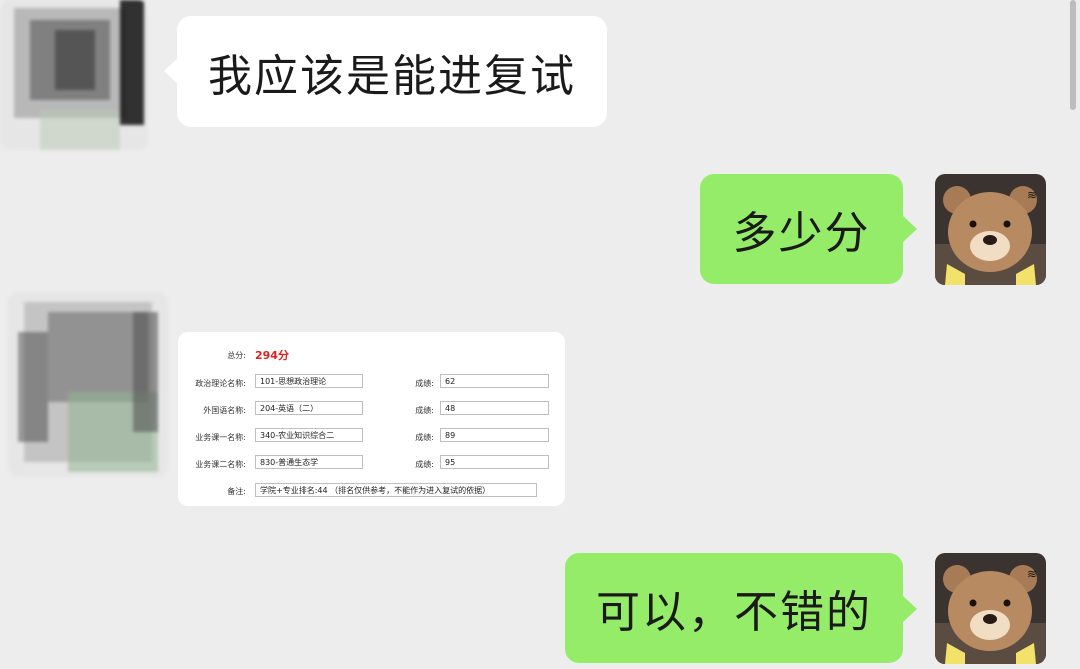 The image size is (1080, 669). Describe the element at coordinates (220, 437) in the screenshot. I see `row-label: 业务课一名称:` at that location.